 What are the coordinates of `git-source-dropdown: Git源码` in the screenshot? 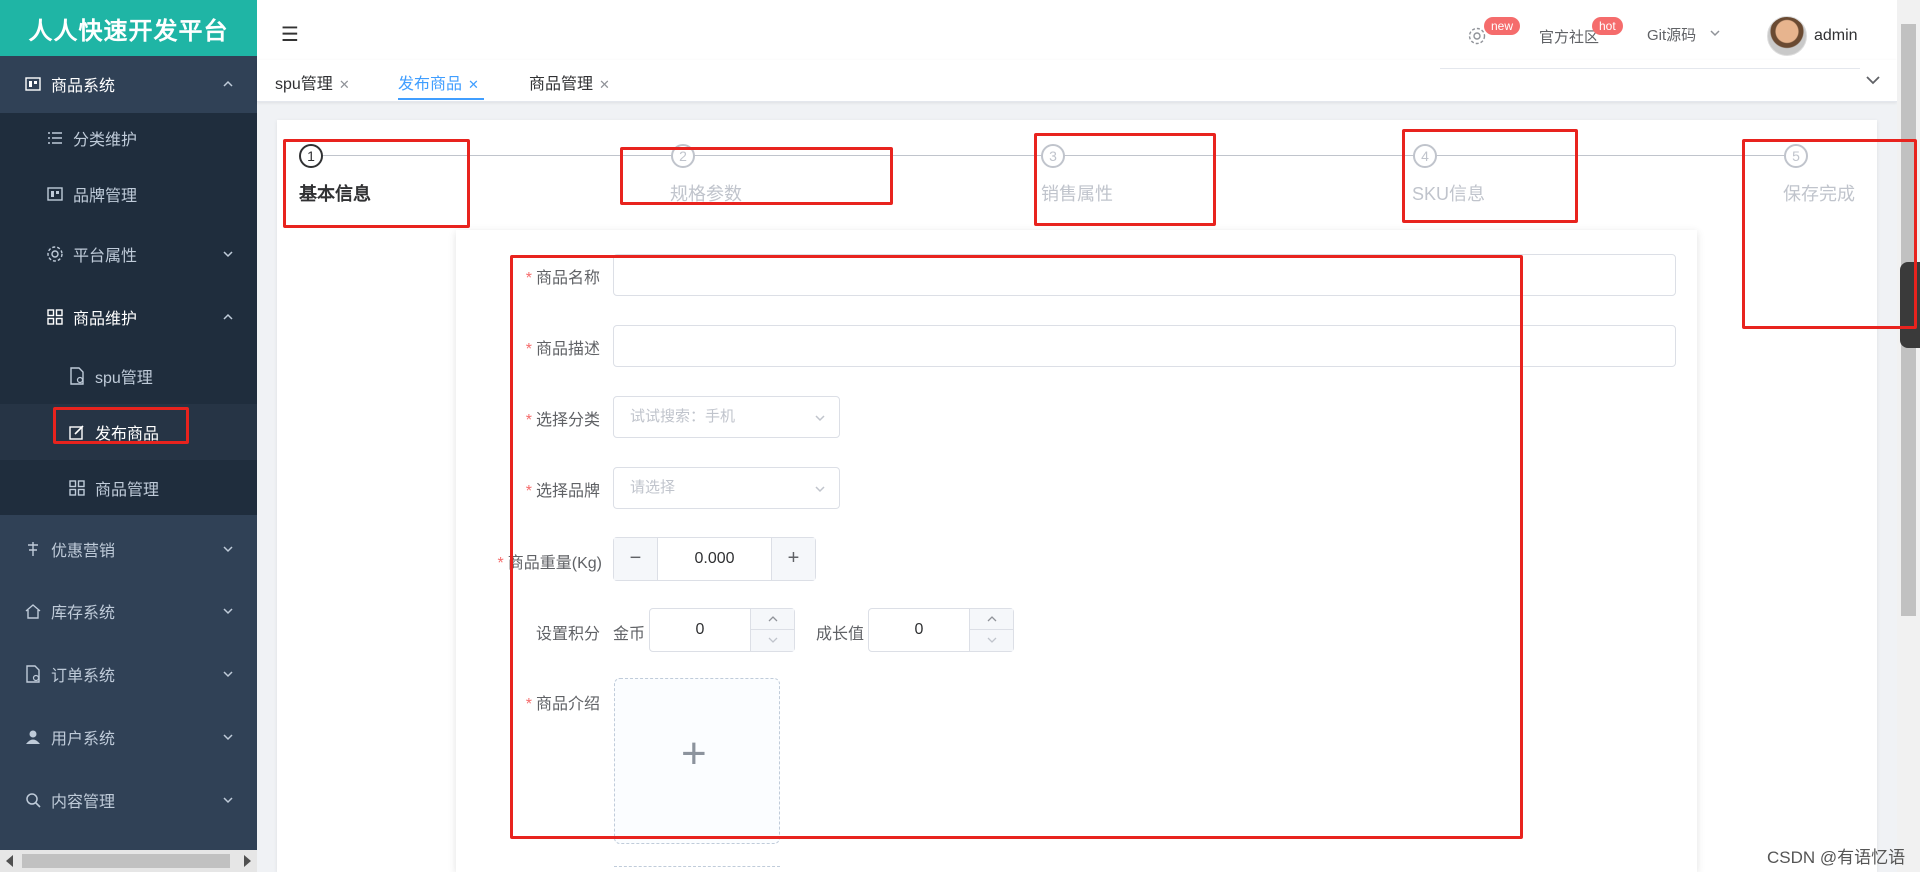 It's located at (1671, 34).